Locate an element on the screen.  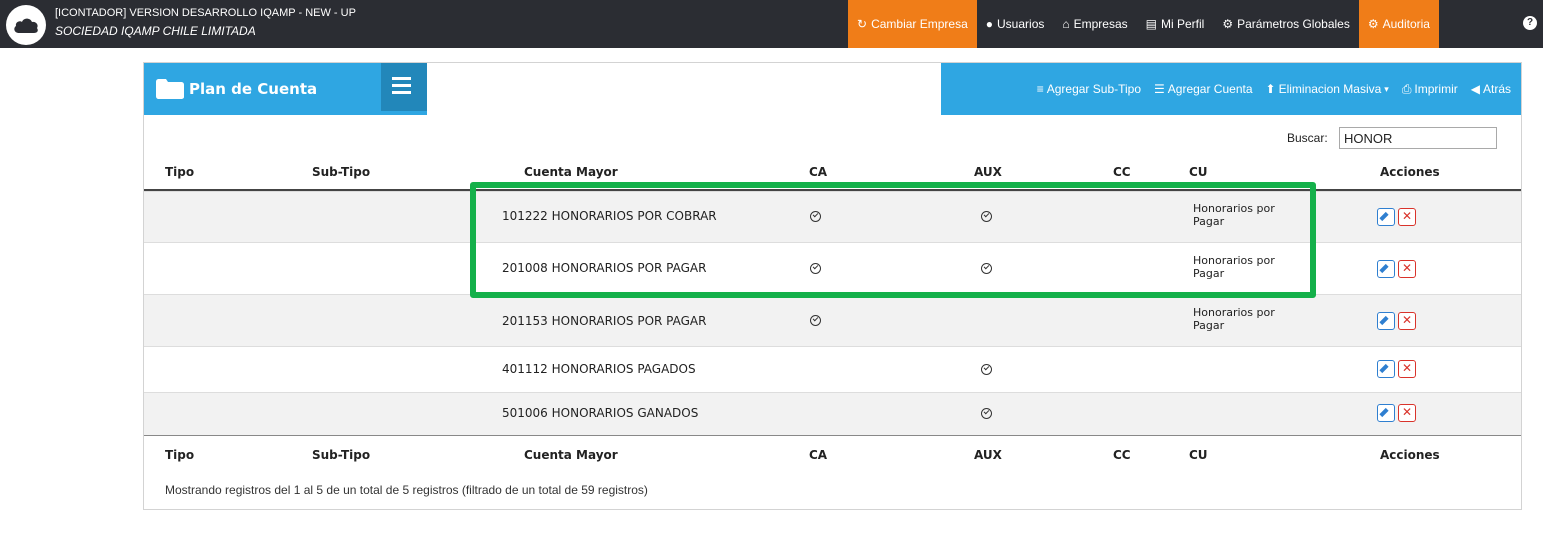
atras-button: ◀ Atrás is located at coordinates (1491, 89).